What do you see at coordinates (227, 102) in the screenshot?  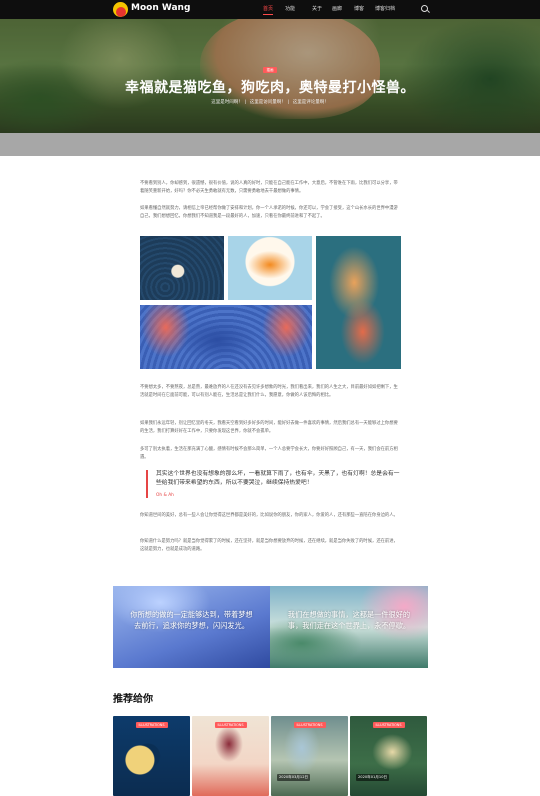 I see `meta-time: 这里是时间啊！` at bounding box center [227, 102].